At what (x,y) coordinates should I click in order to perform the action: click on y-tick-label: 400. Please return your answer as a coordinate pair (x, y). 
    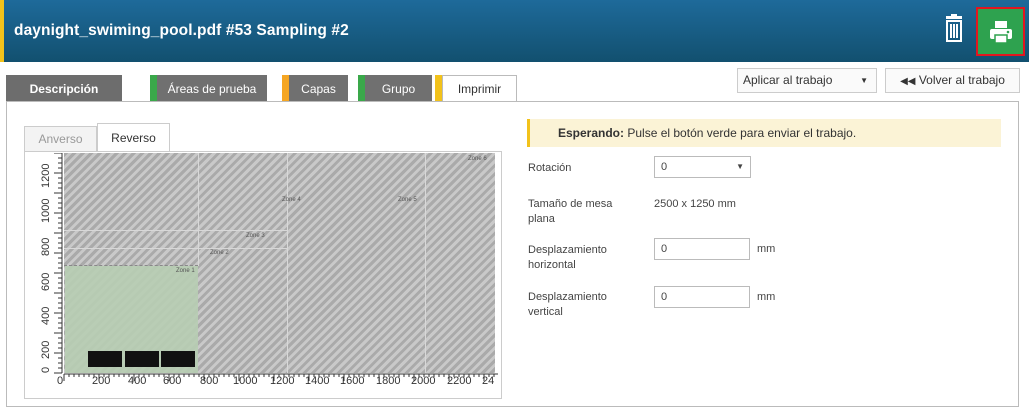
    Looking at the image, I should click on (46, 315).